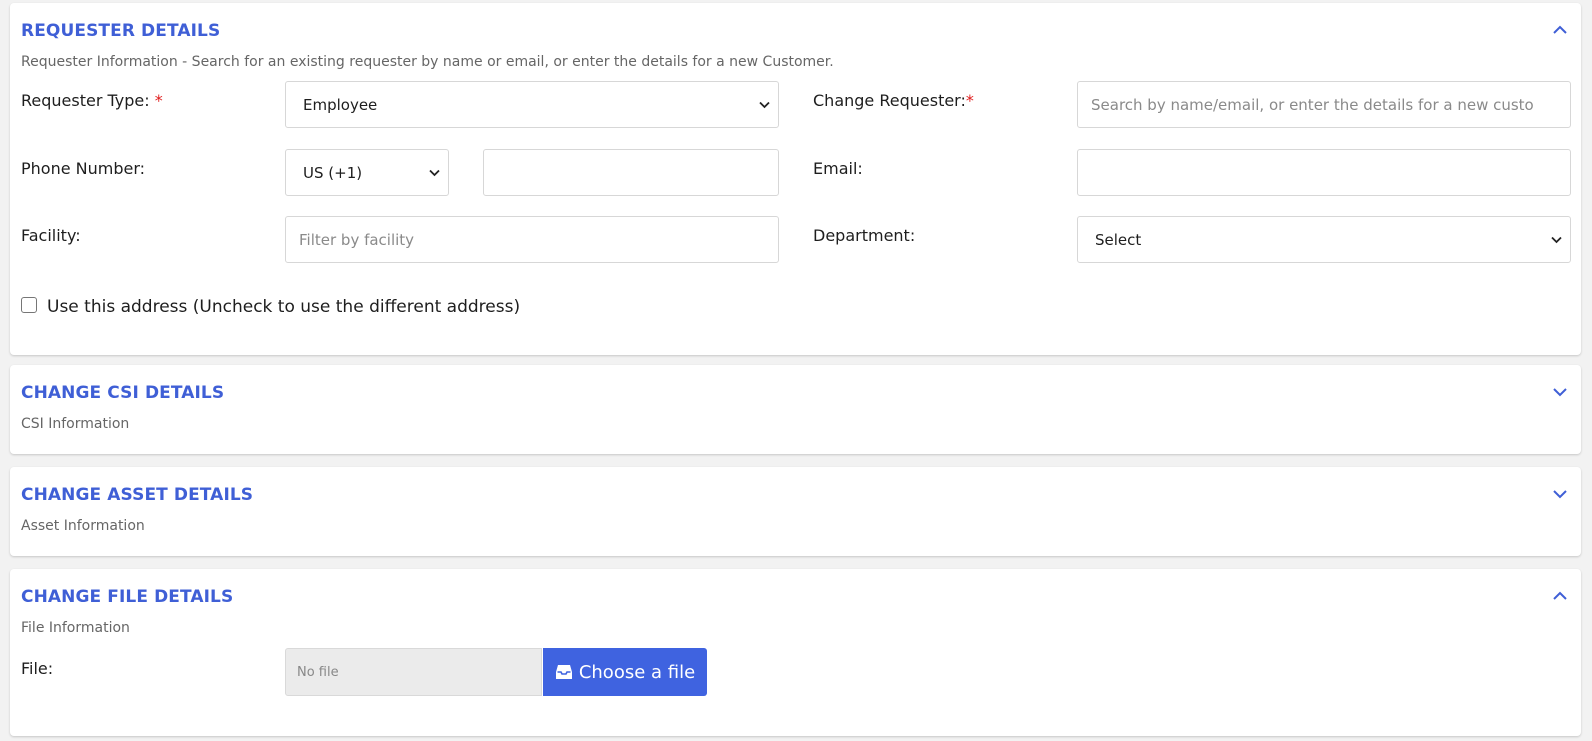 The height and width of the screenshot is (741, 1592). I want to click on requester-type-label: Requester Type: *, so click(92, 100).